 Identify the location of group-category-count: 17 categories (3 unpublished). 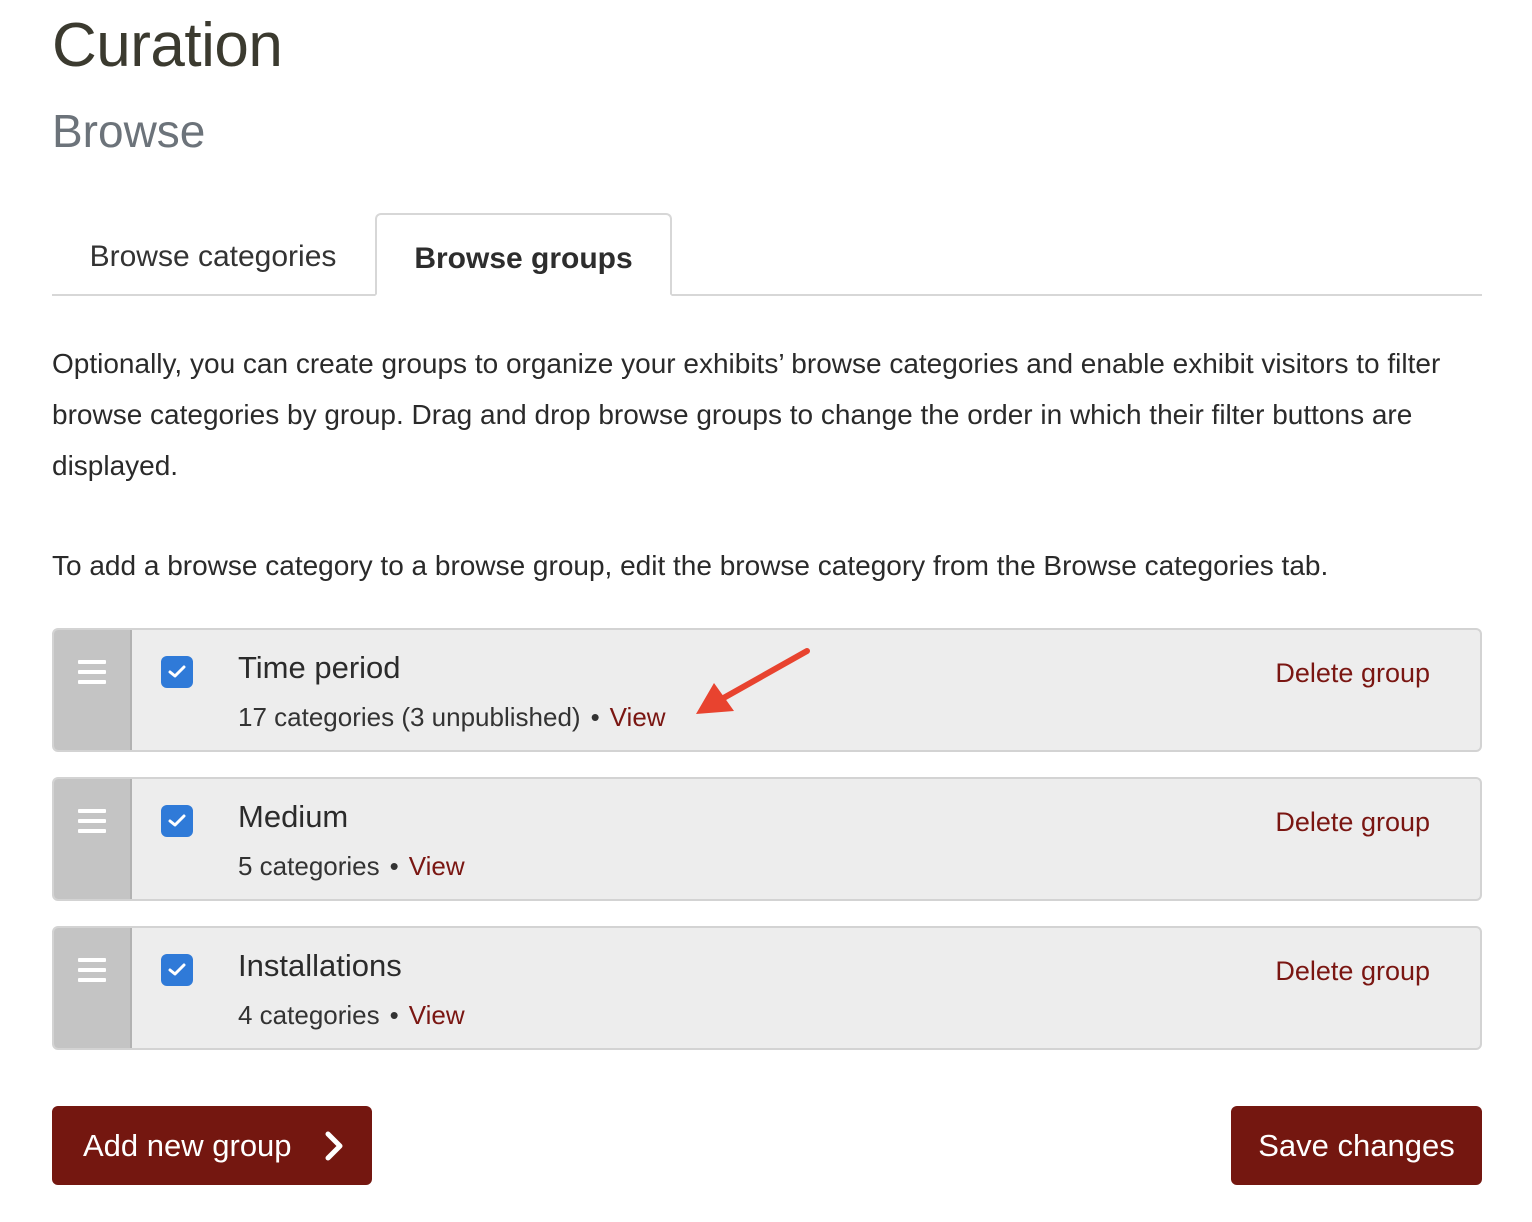
(409, 717).